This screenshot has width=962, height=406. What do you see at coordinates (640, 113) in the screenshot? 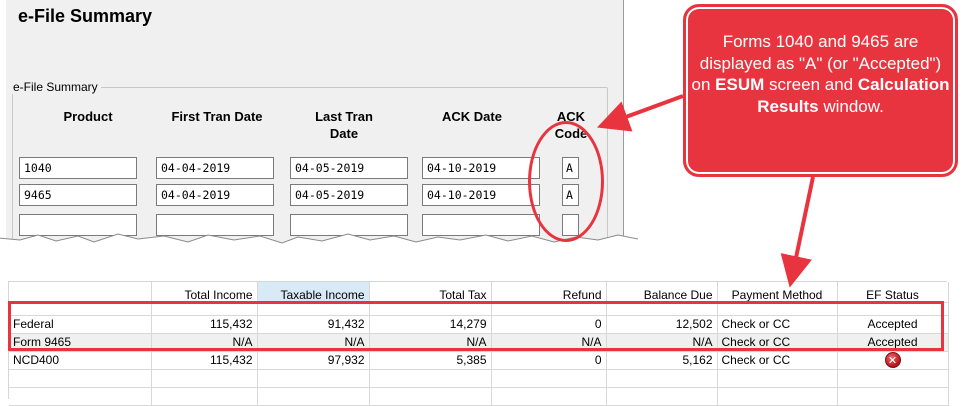
I see `arrow-to-esum-icon` at bounding box center [640, 113].